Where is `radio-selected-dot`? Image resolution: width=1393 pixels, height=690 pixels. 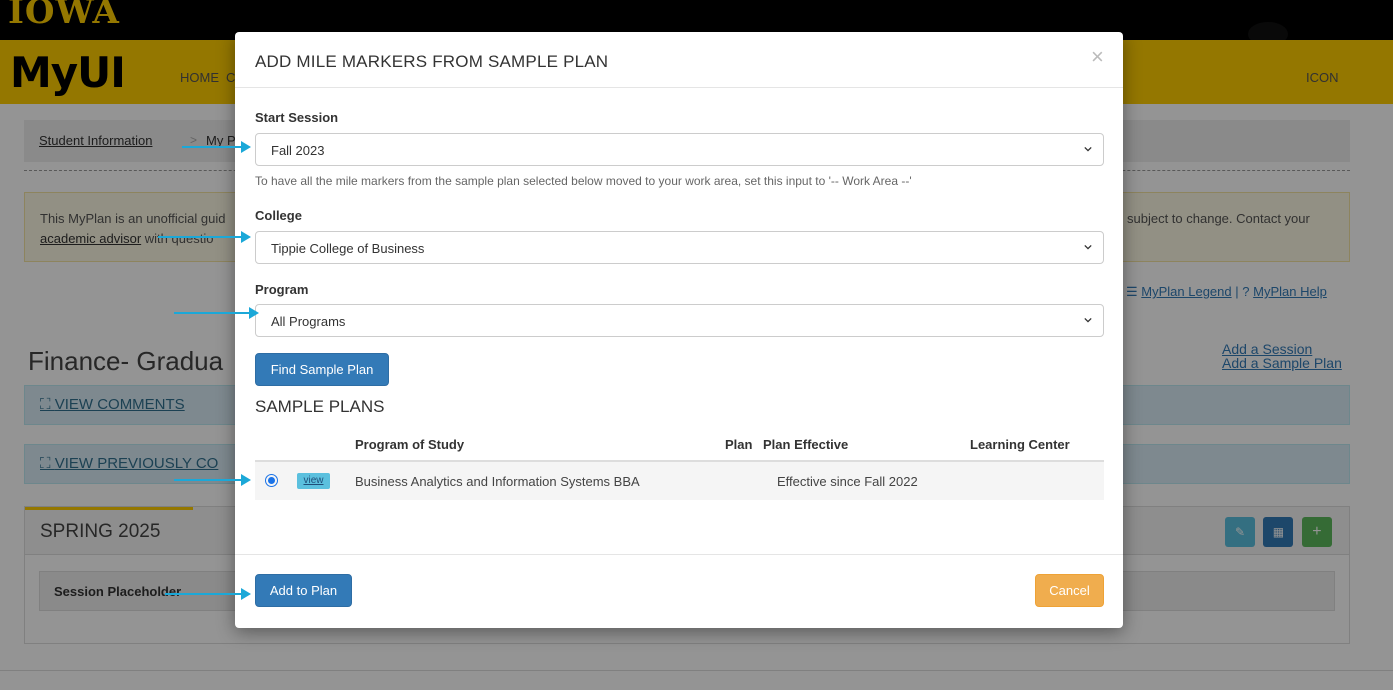
radio-selected-dot is located at coordinates (271, 480).